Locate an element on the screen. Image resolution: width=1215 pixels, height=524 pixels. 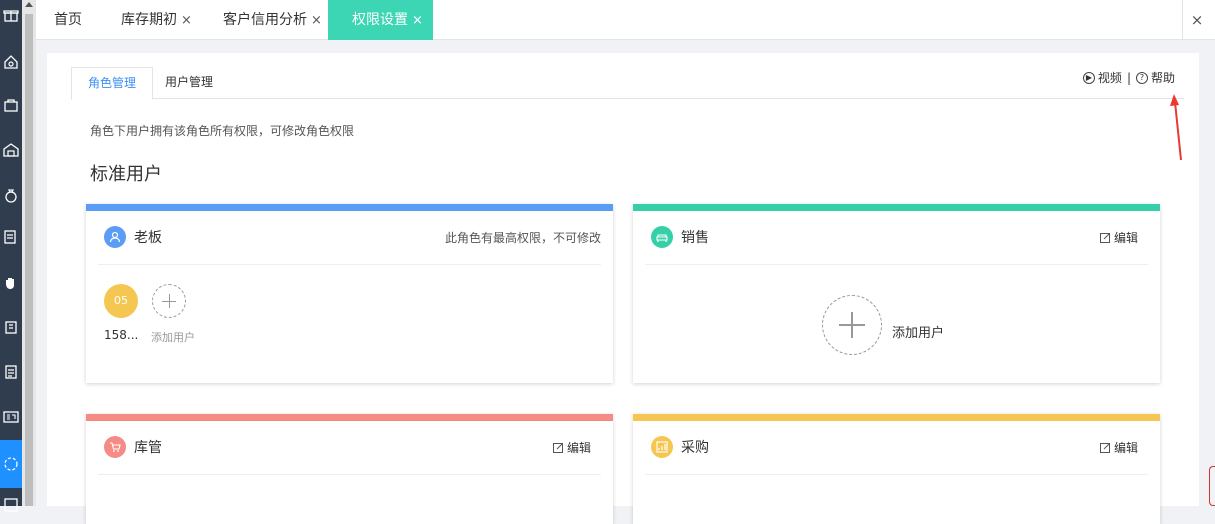
tab-inventory-opening: 库存期初 × is located at coordinates (156, 20).